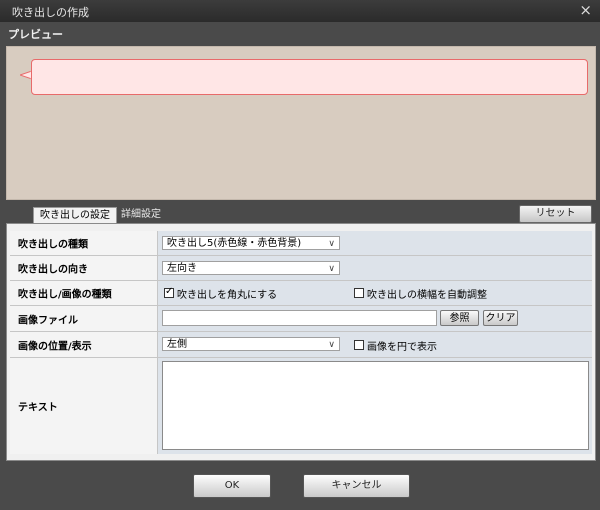 The image size is (600, 510). I want to click on clear-button: クリア, so click(500, 318).